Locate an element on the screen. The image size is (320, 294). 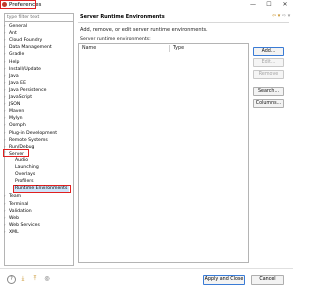
column-header-type: Type is located at coordinates (178, 48).